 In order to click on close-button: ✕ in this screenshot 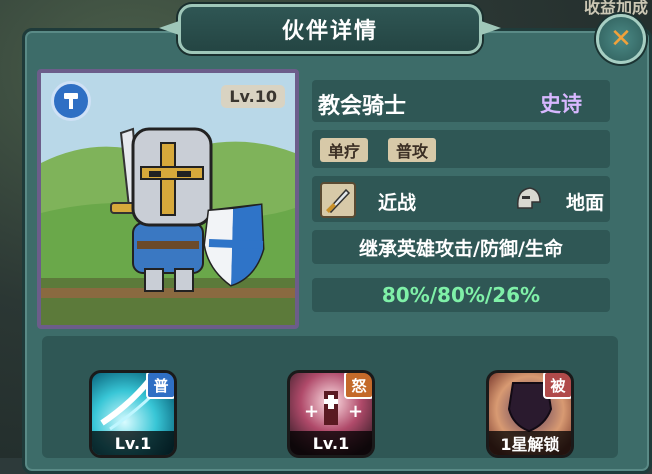, I will do `click(621, 39)`.